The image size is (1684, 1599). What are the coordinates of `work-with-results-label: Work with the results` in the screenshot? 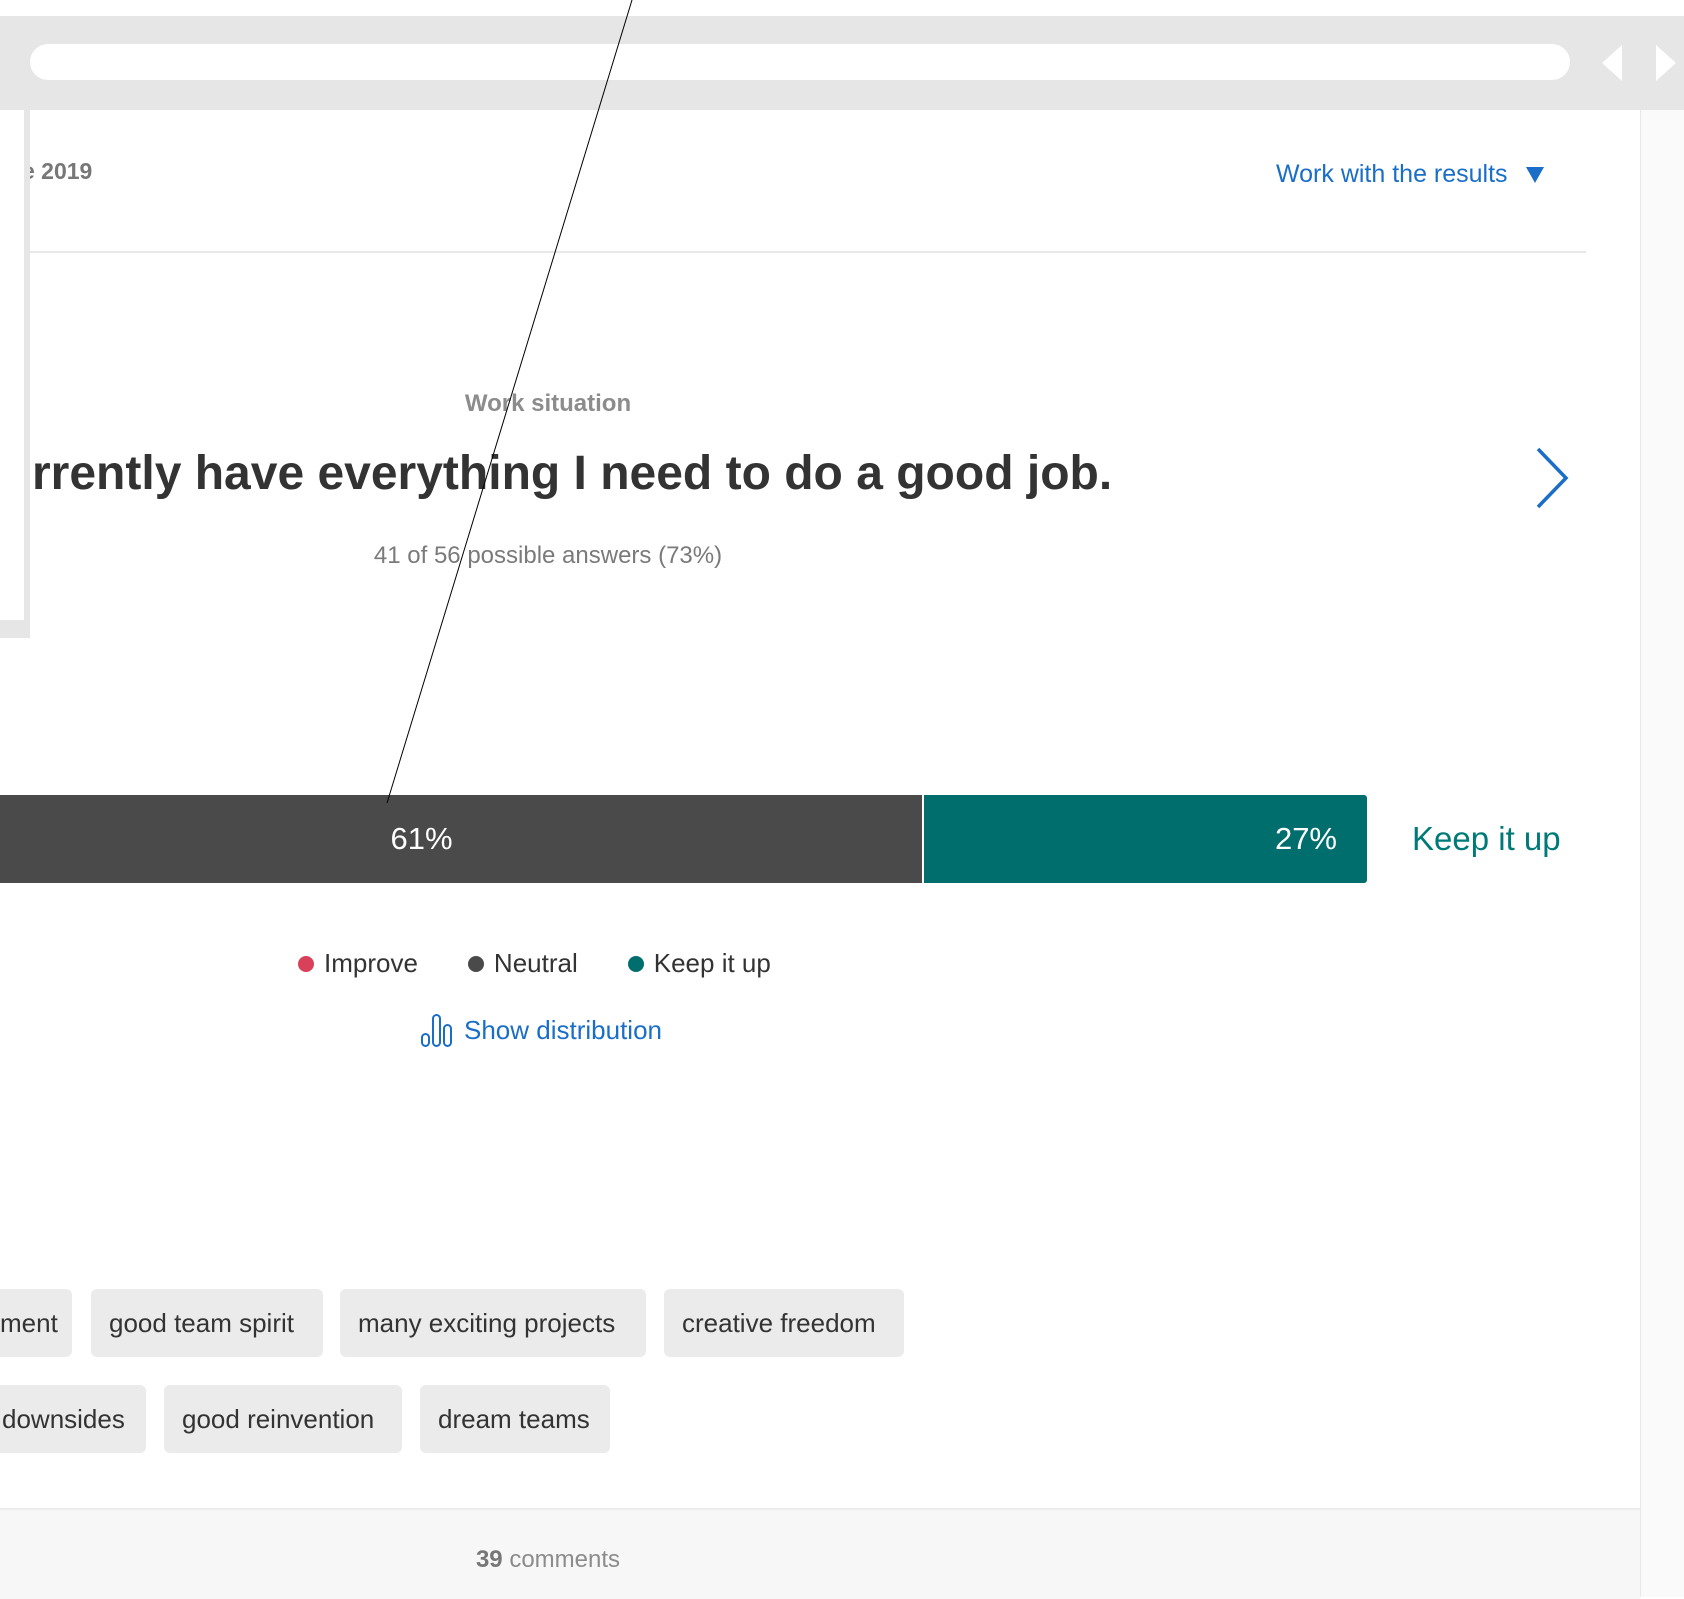 It's located at (1392, 174).